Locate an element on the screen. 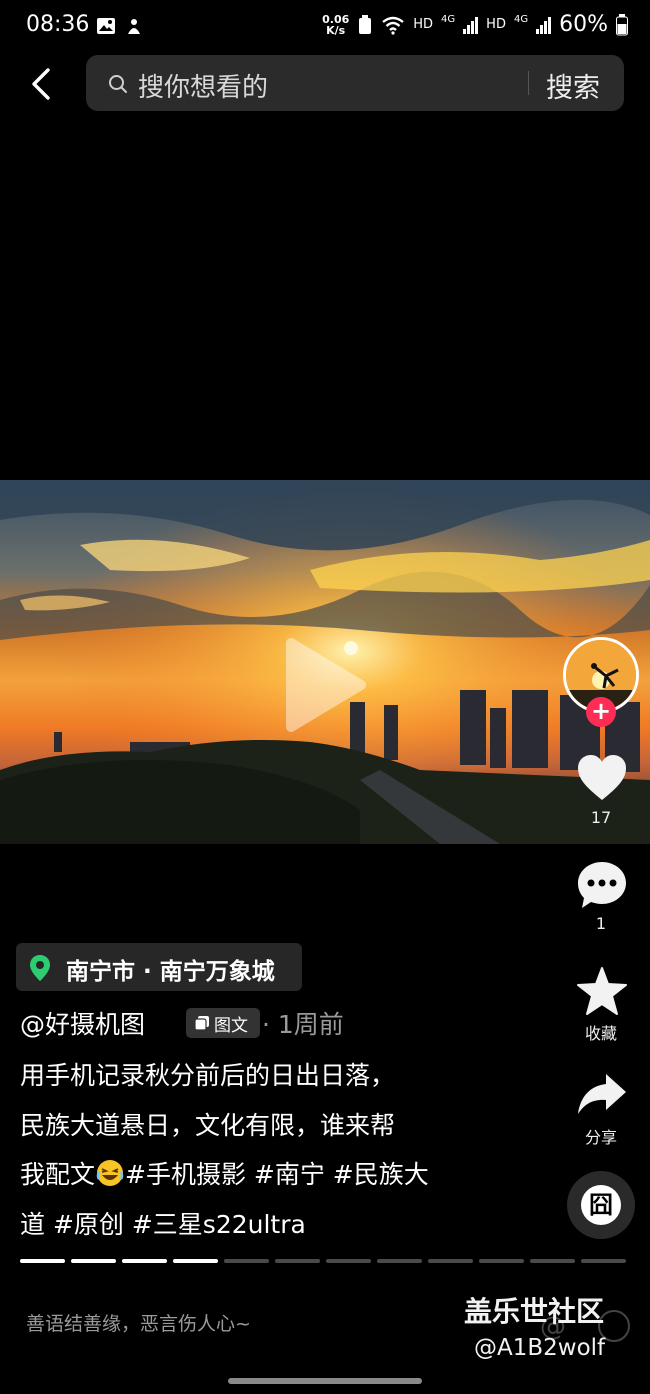 Image resolution: width=650 pixels, height=1394 pixels. favorite-star-icon is located at coordinates (602, 991).